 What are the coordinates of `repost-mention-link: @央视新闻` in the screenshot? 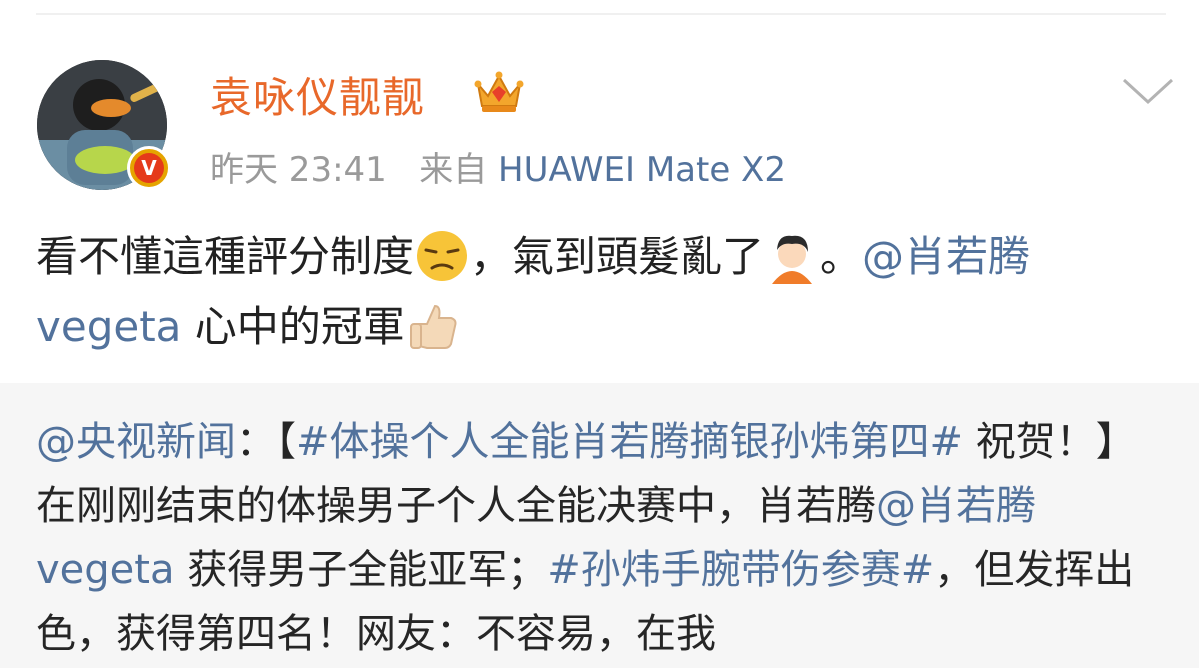 It's located at (136, 442).